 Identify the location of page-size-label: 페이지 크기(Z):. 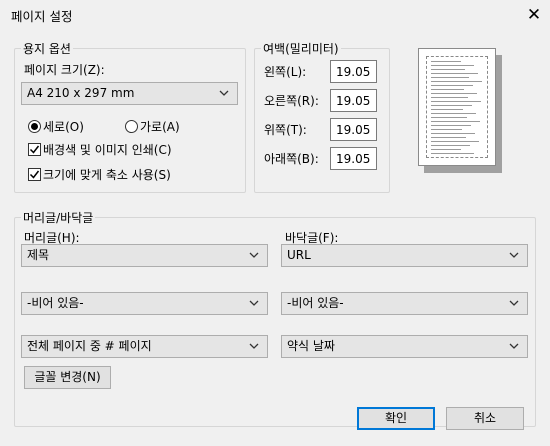
(64, 70).